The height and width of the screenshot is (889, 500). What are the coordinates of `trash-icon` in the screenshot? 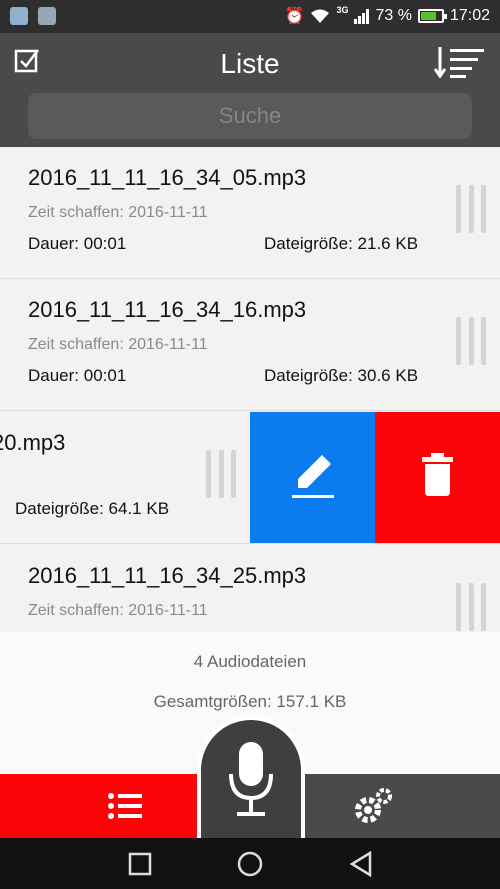 It's located at (437, 474).